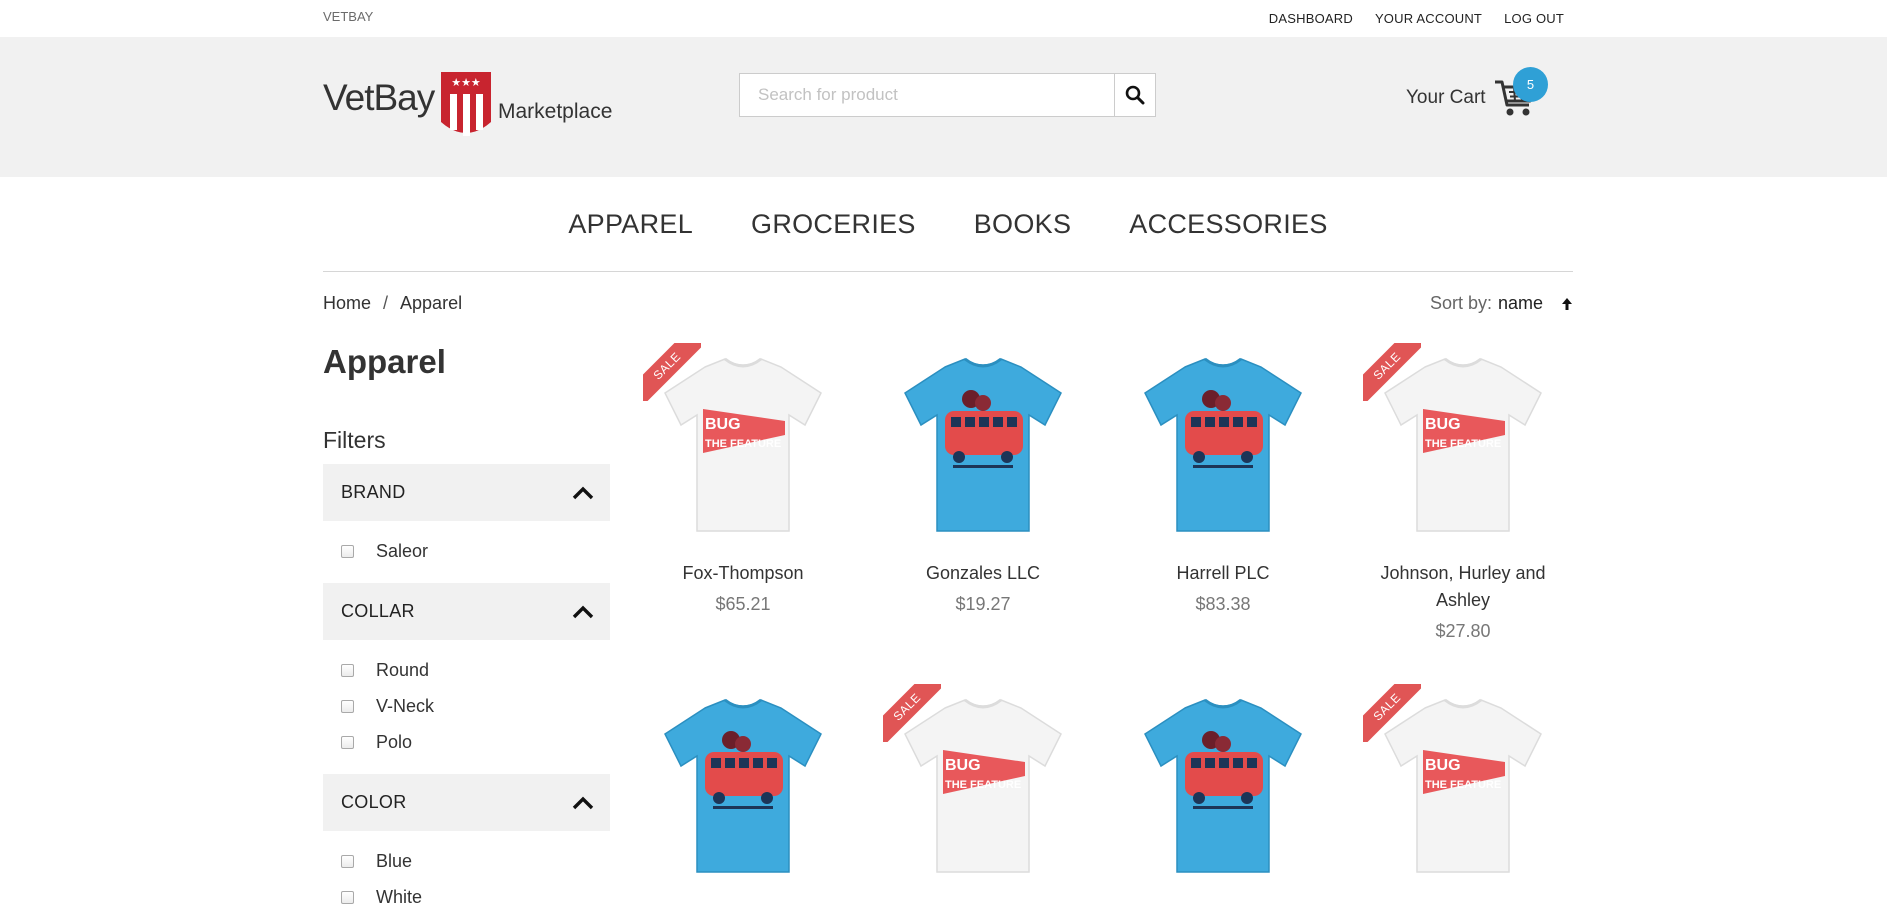  Describe the element at coordinates (394, 741) in the screenshot. I see `filter-option-label: Polo` at that location.